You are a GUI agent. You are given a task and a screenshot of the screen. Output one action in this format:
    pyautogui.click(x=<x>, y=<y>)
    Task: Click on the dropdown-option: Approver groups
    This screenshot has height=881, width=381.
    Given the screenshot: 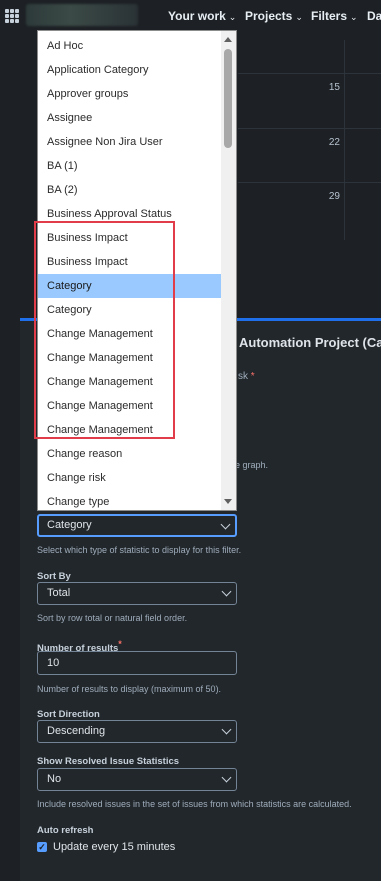 What is the action you would take?
    pyautogui.click(x=130, y=94)
    